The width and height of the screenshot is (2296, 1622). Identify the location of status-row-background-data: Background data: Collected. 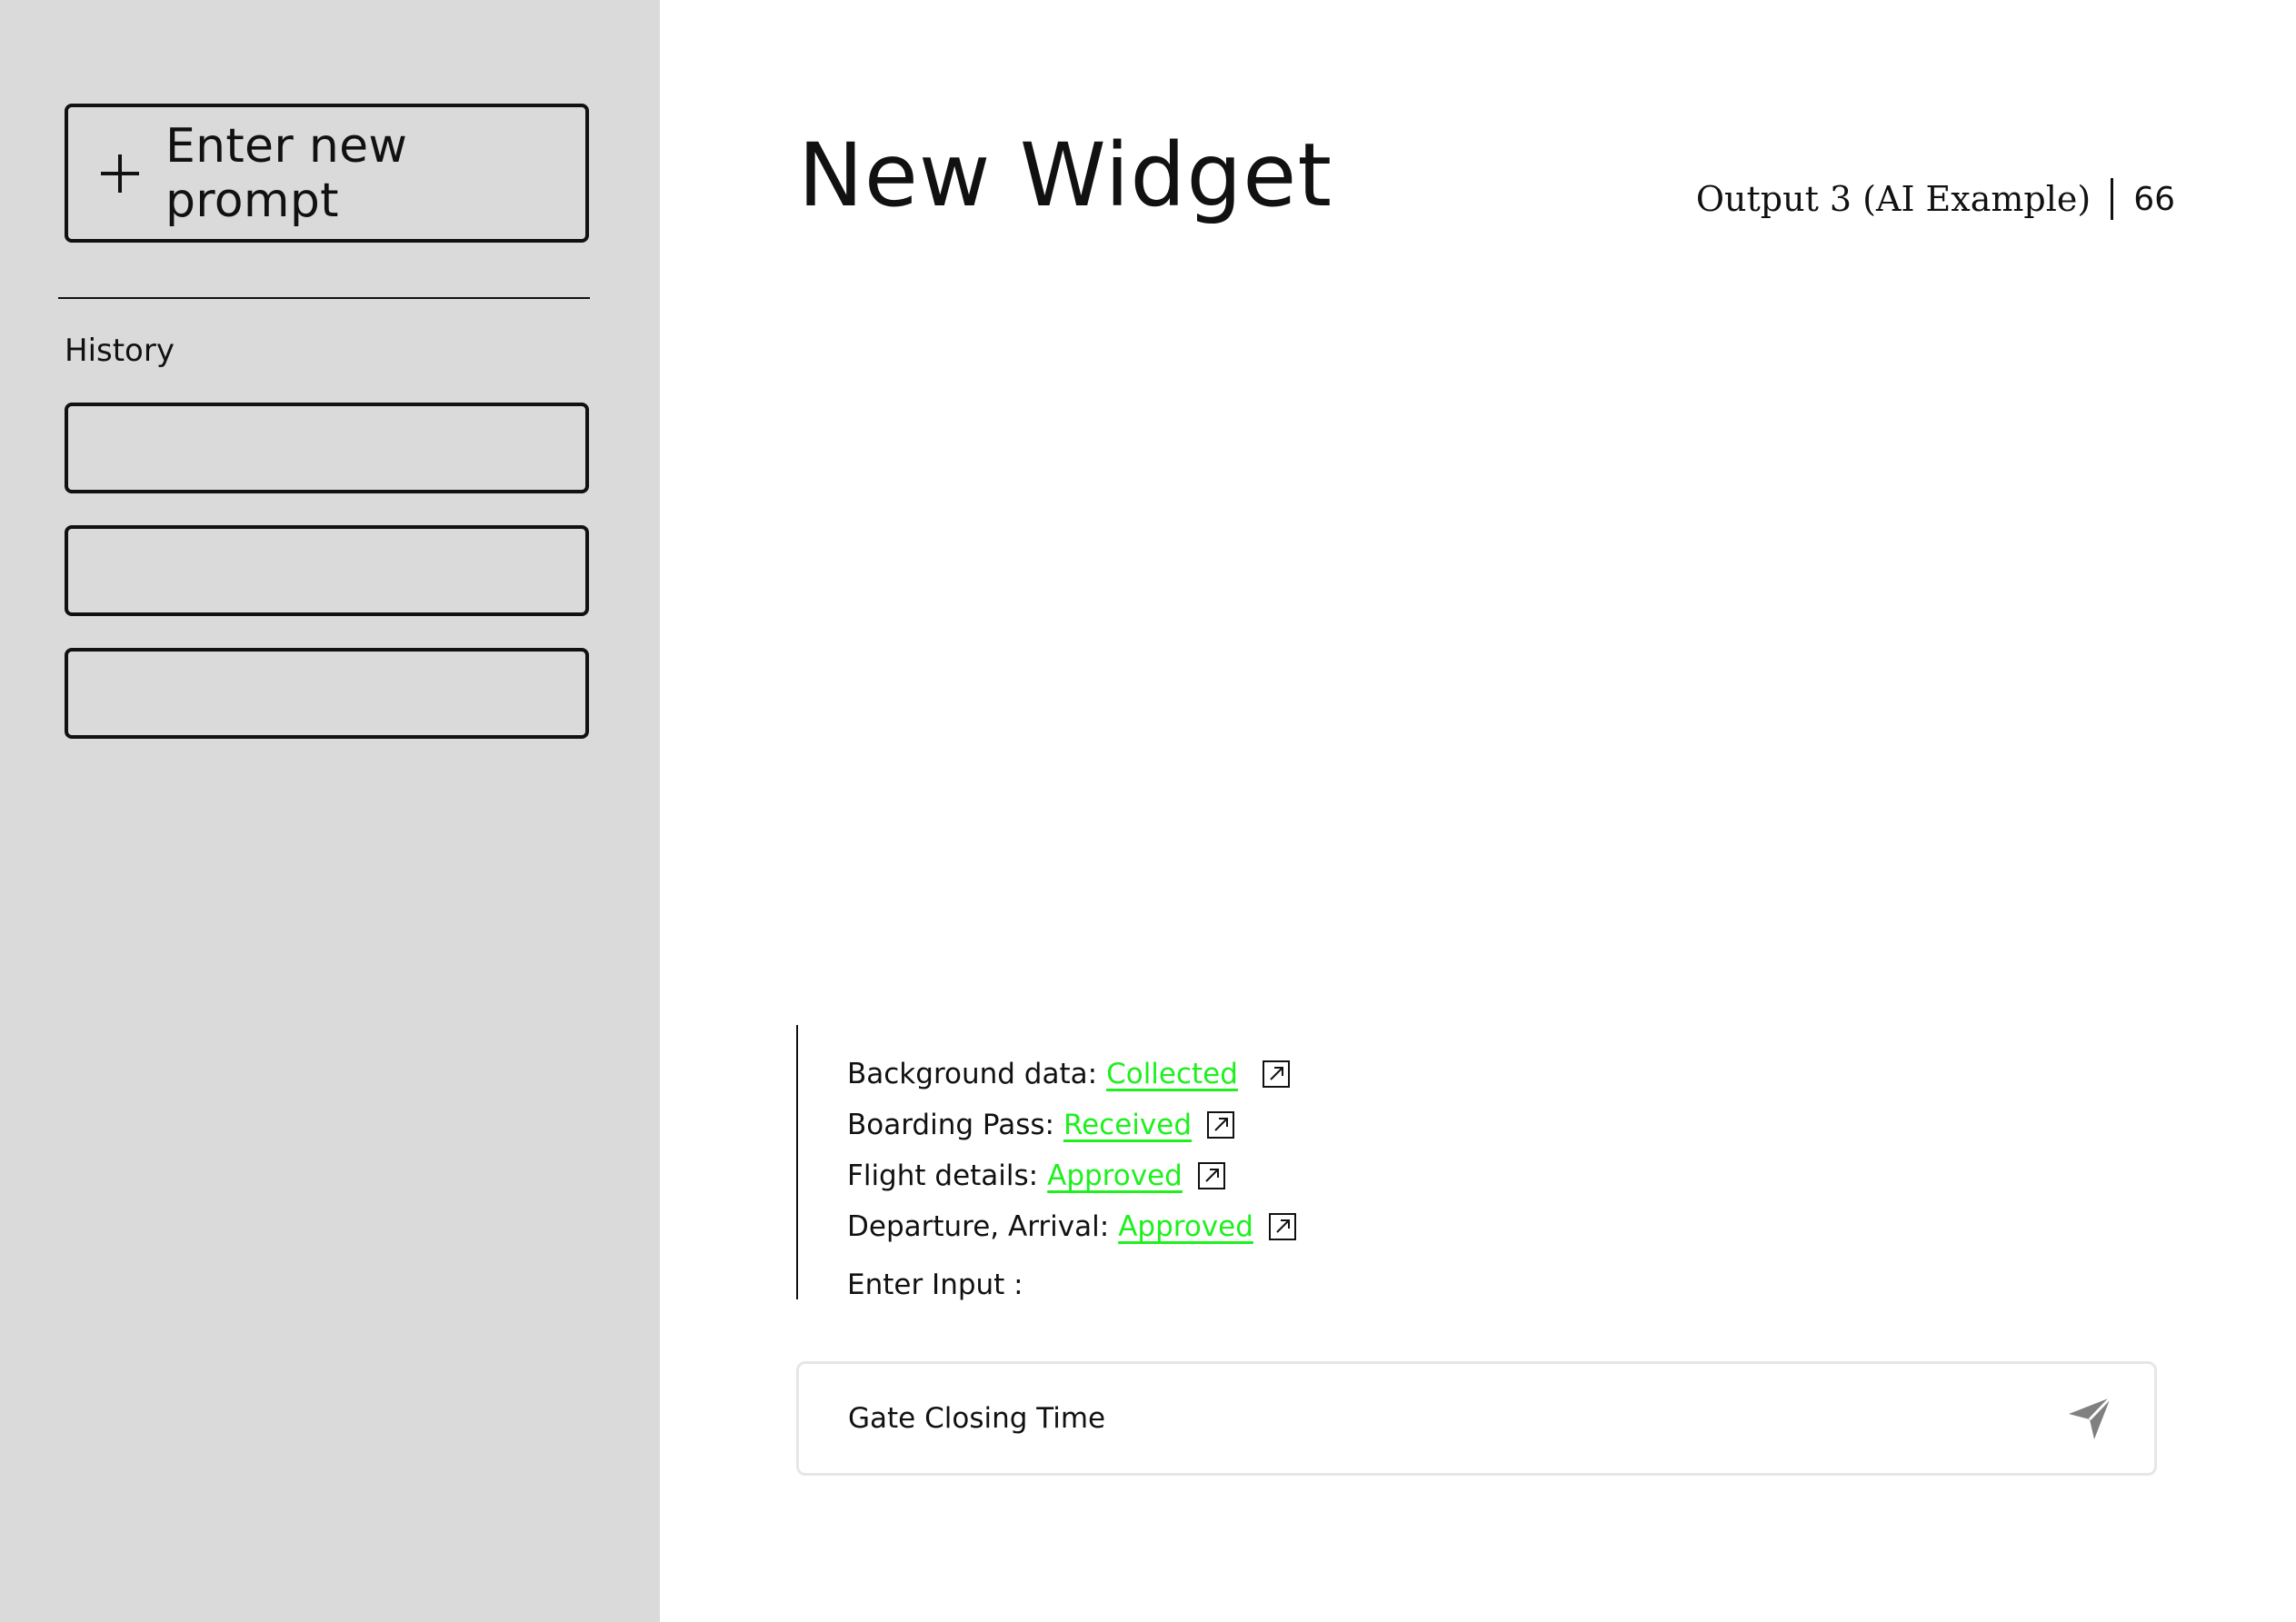
(1069, 1074).